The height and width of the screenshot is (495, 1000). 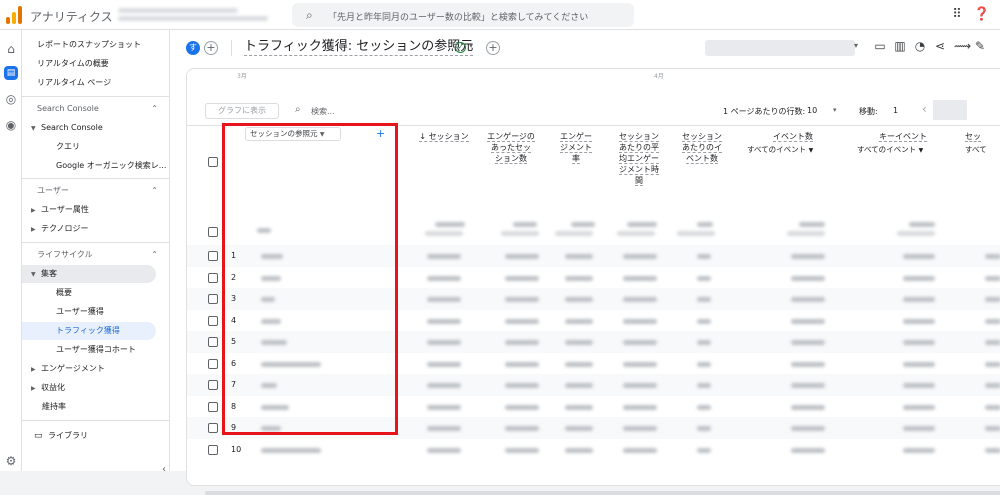 What do you see at coordinates (463, 15) in the screenshot?
I see `search-bar: ⌕ 「先月と昨年同月のユーザー数の比較」と検索してみてください` at bounding box center [463, 15].